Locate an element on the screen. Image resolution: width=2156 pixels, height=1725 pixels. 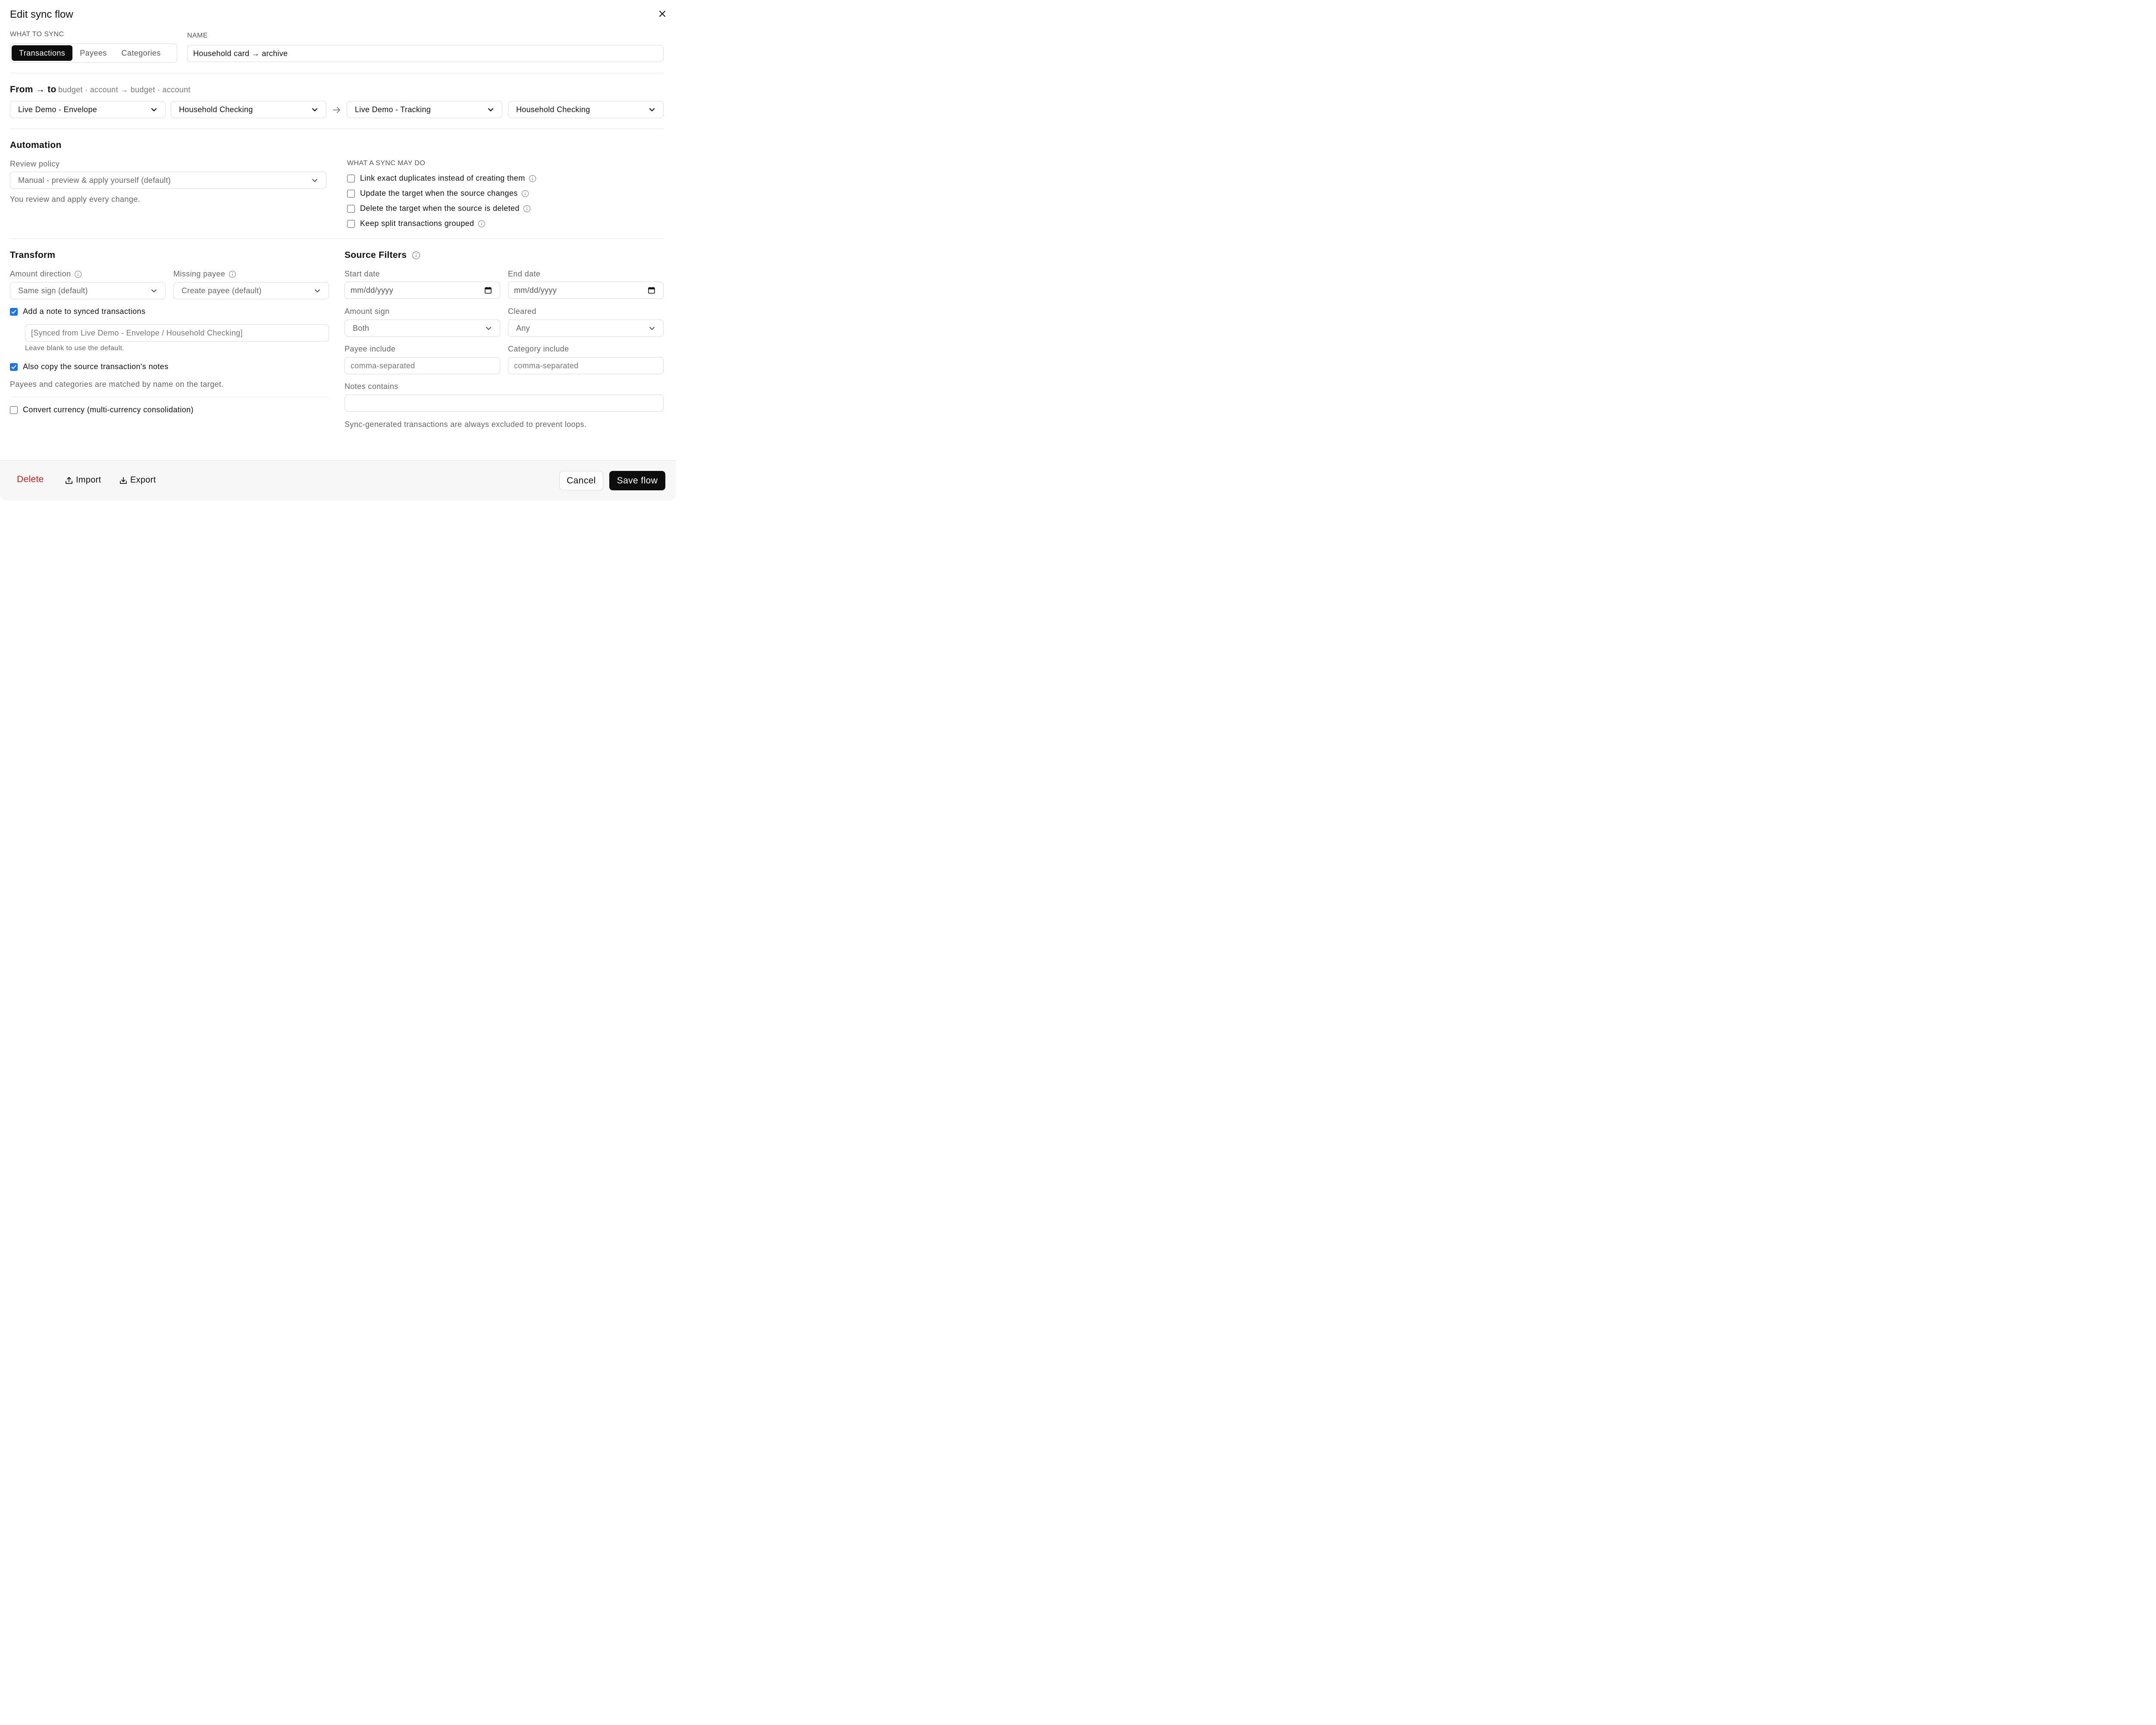
source-budget-value: Live Demo - Envelope is located at coordinates (57, 110).